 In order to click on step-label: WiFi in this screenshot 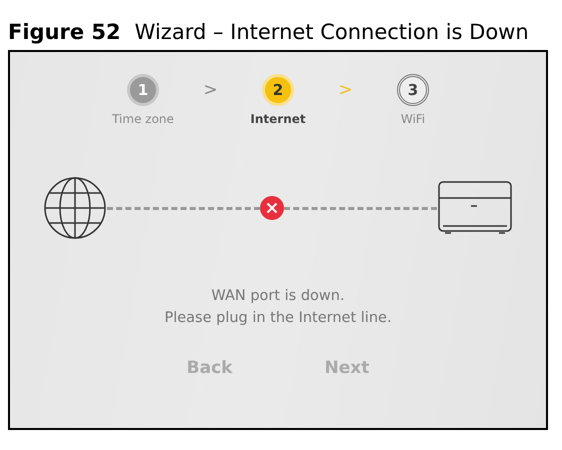, I will do `click(413, 119)`.